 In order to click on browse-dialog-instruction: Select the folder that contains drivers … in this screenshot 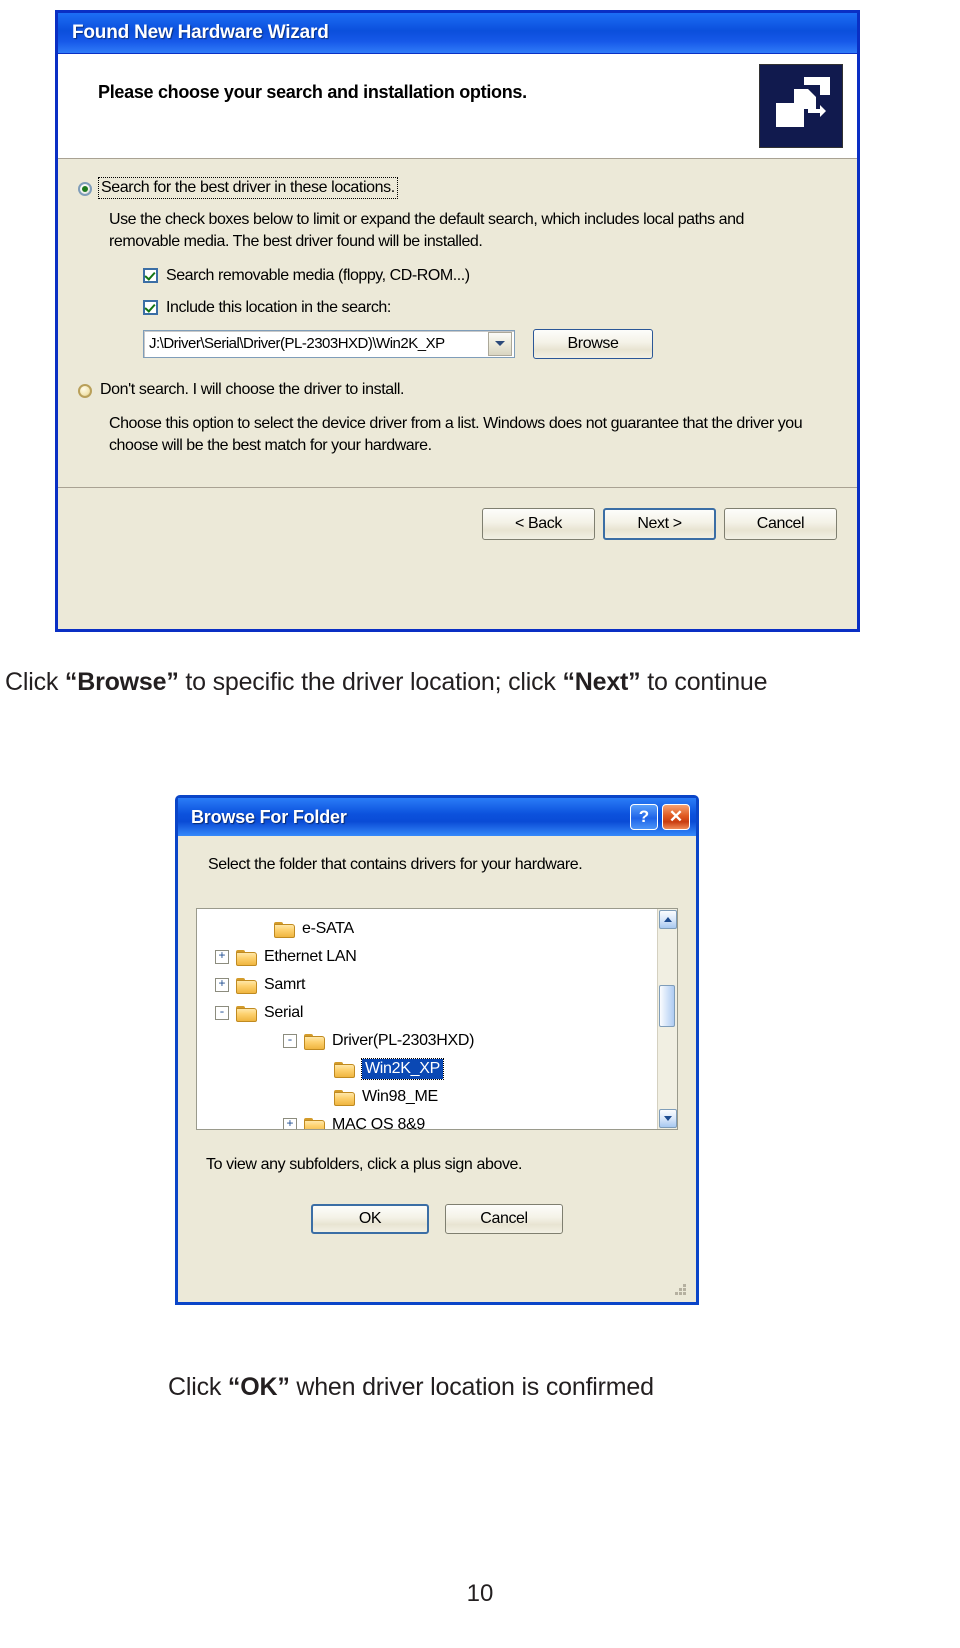, I will do `click(395, 864)`.